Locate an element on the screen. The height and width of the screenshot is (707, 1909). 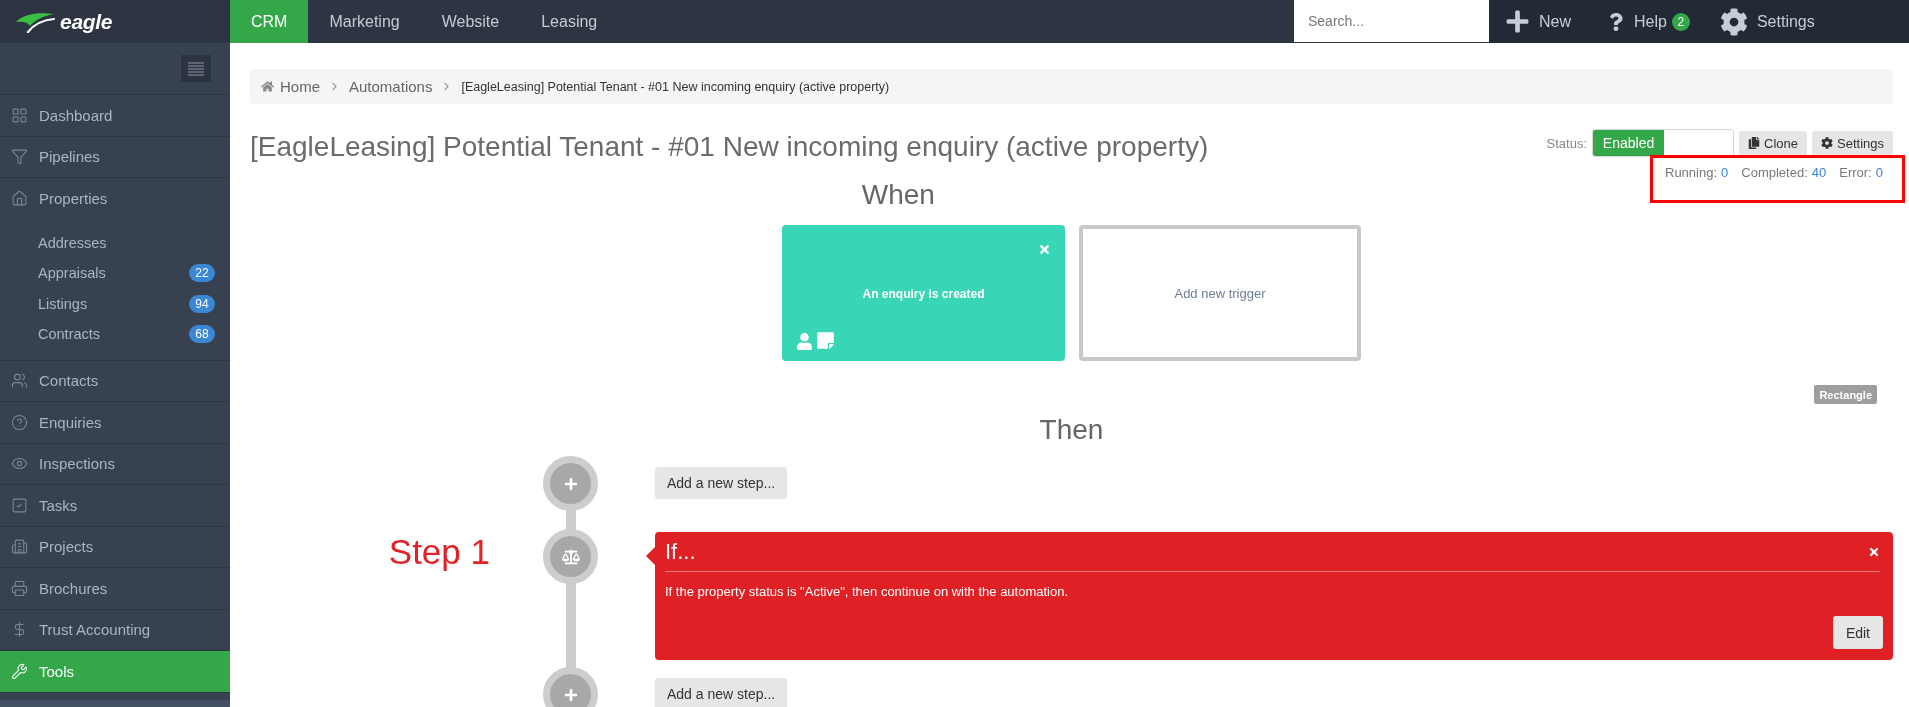
sidebar-subitem: Contracts 68 is located at coordinates (115, 334).